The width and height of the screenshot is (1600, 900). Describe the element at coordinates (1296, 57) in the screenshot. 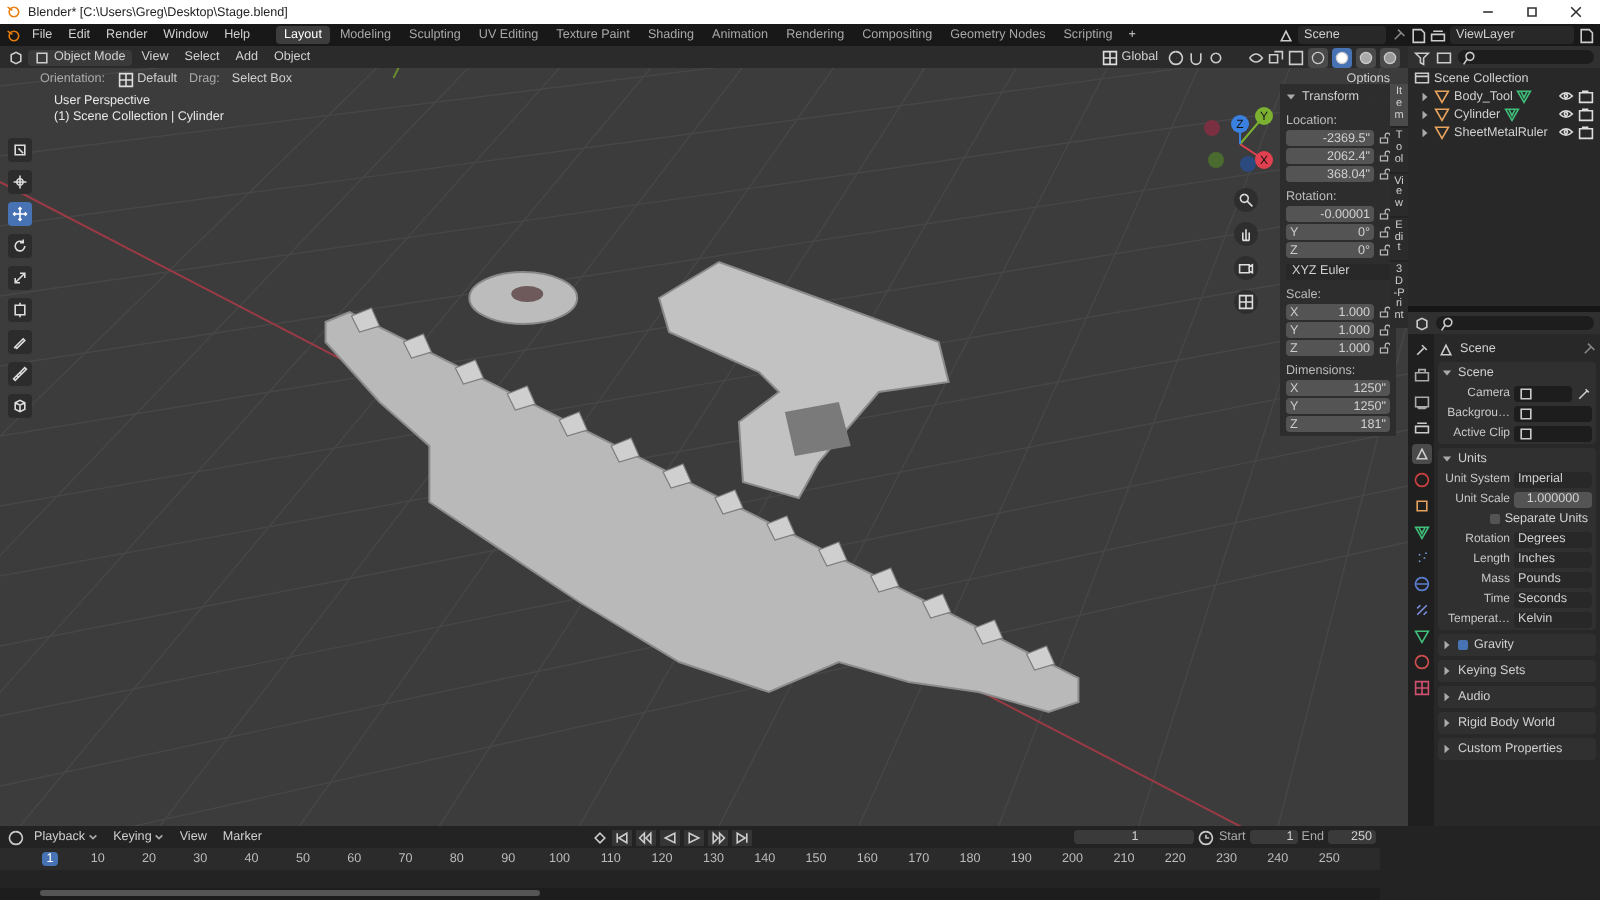

I see `xray-icon` at that location.